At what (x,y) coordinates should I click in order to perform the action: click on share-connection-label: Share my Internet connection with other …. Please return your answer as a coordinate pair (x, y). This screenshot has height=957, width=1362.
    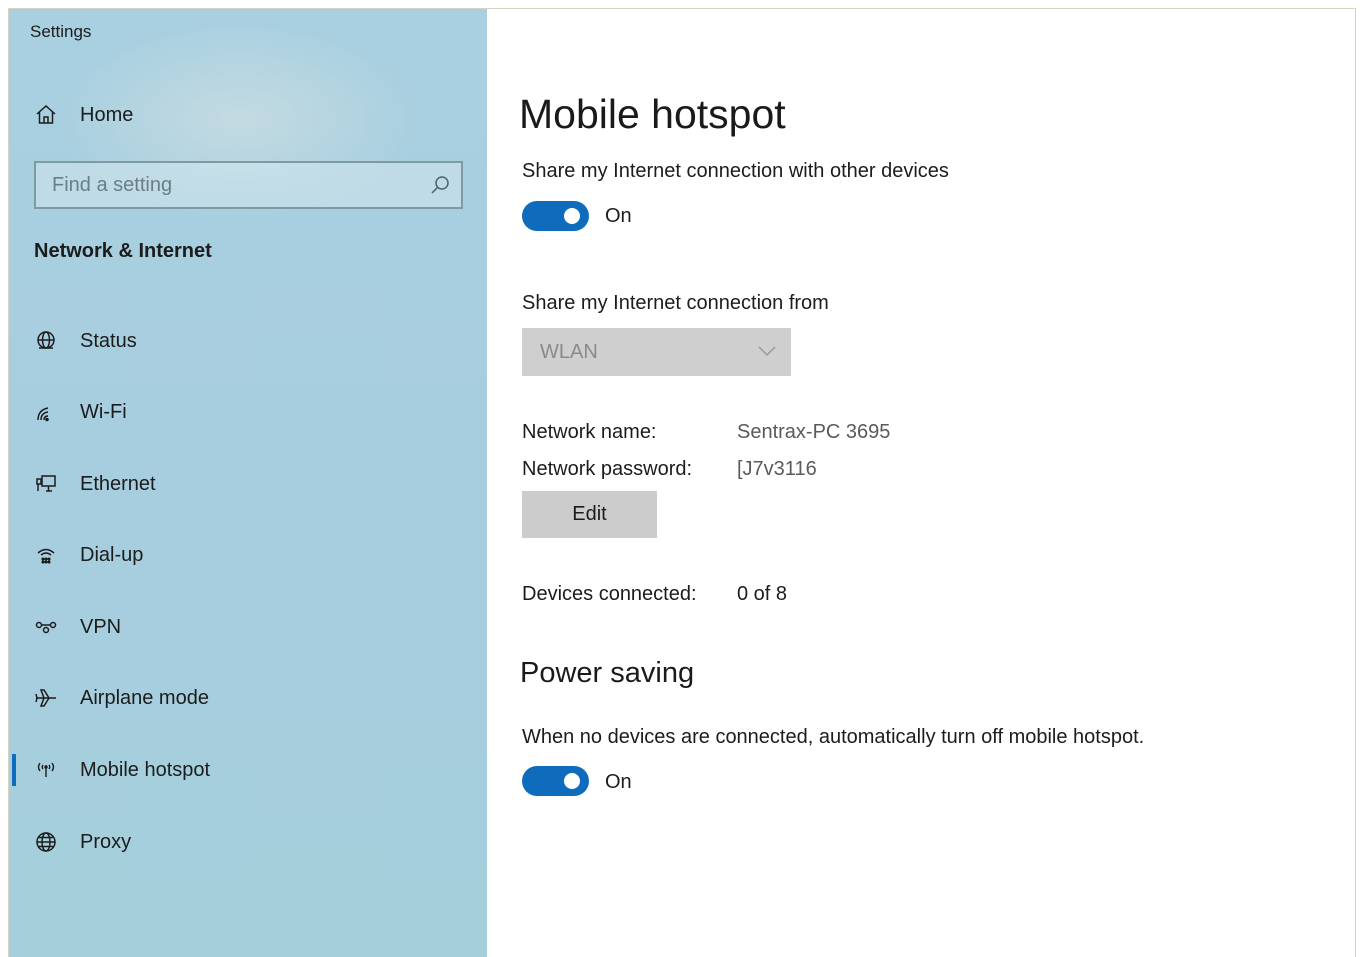
    Looking at the image, I should click on (735, 171).